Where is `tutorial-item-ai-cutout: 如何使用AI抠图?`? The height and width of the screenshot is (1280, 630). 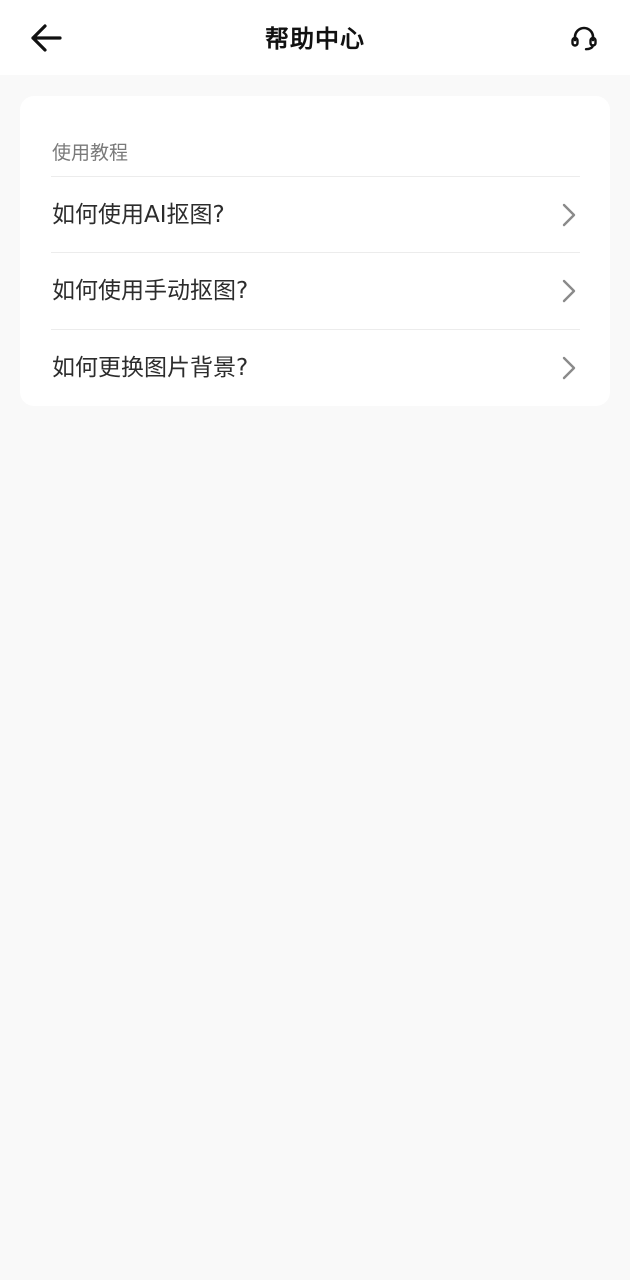
tutorial-item-ai-cutout: 如何使用AI抠图? is located at coordinates (315, 215).